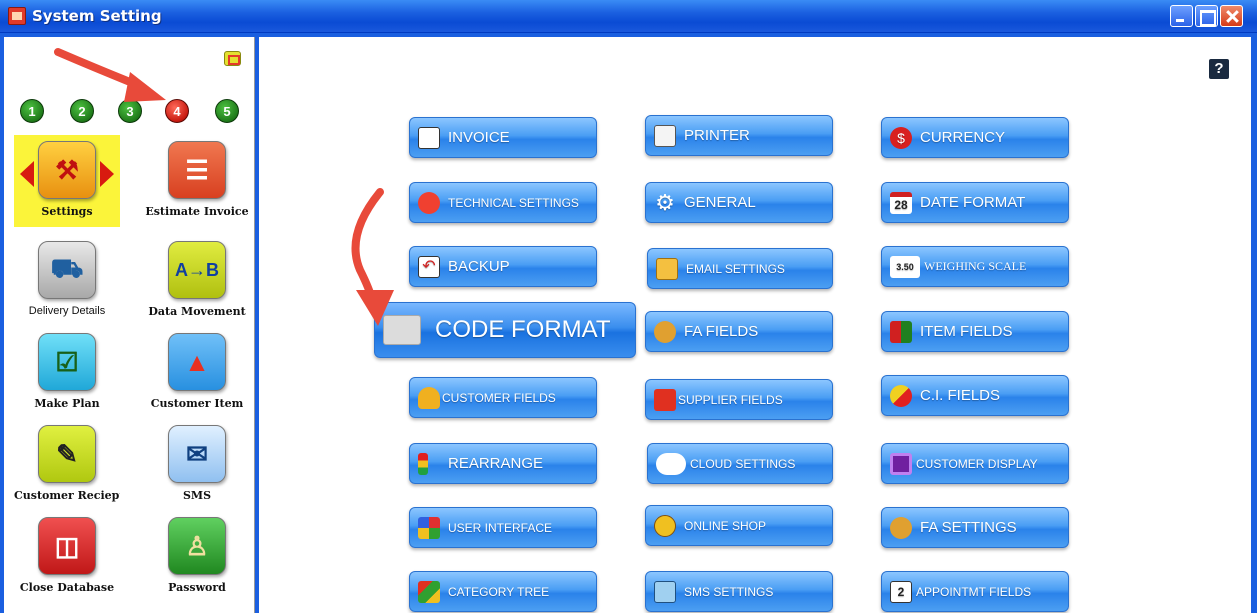 Image resolution: width=1257 pixels, height=613 pixels. Describe the element at coordinates (665, 202) in the screenshot. I see `gear-icon: ⚙` at that location.